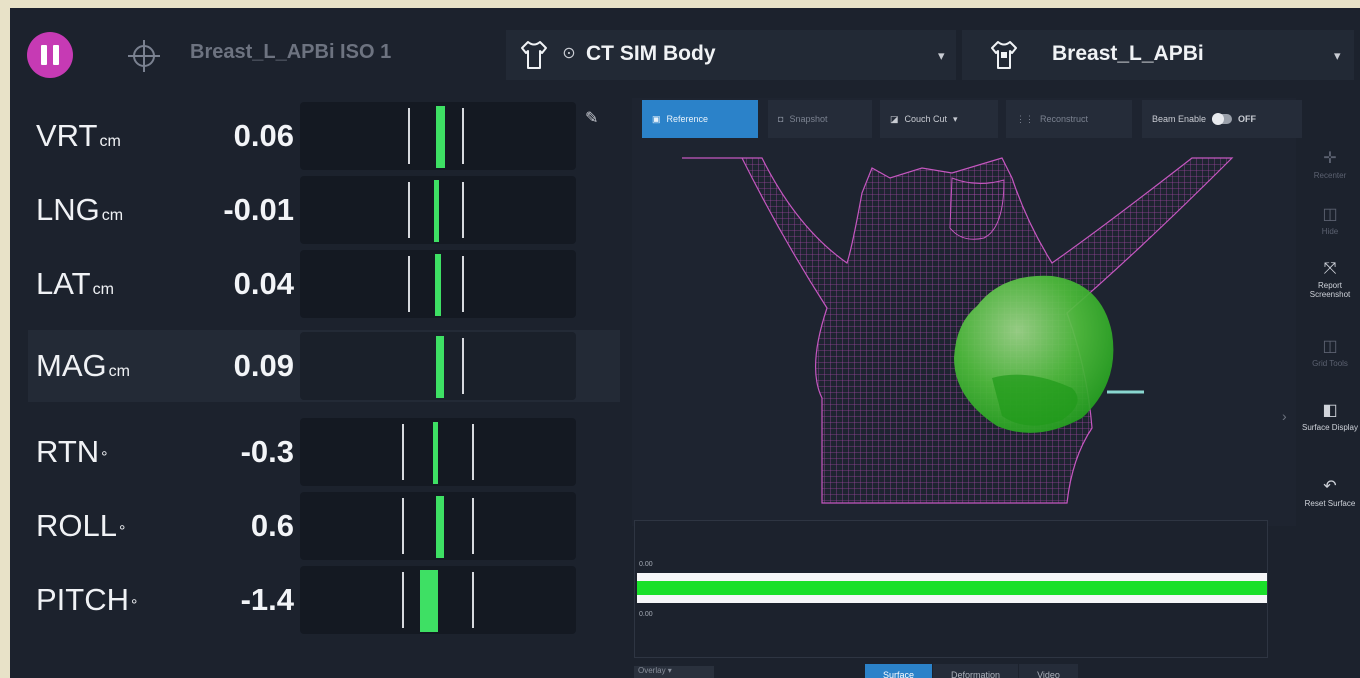  I want to click on readout-value: 0.06, so click(263, 135).